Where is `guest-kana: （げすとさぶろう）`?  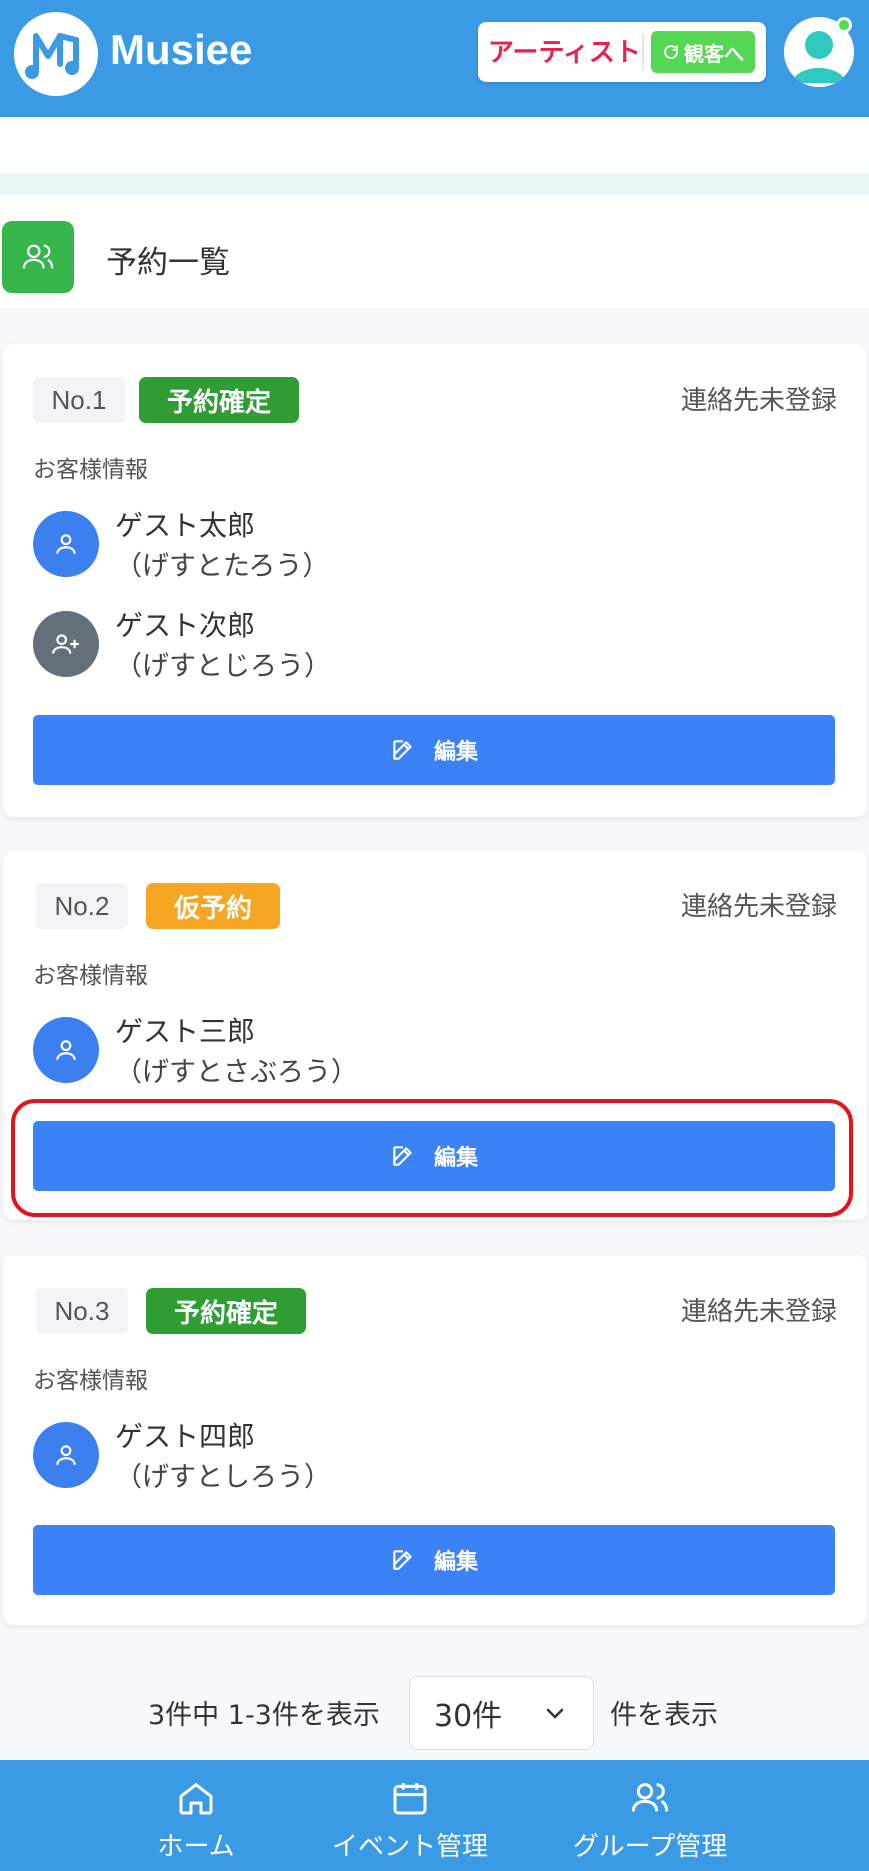 guest-kana: （げすとさぶろう） is located at coordinates (236, 1072).